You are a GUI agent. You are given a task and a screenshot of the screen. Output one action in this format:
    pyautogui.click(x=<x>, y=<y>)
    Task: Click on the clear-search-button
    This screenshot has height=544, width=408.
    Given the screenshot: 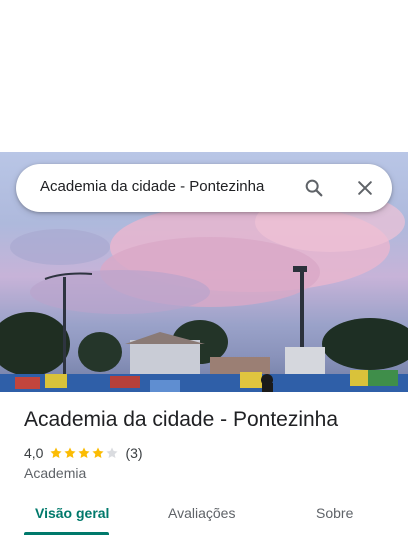 What is the action you would take?
    pyautogui.click(x=365, y=188)
    